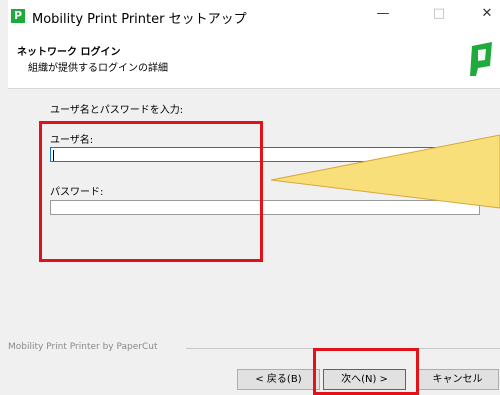 The height and width of the screenshot is (395, 500). Describe the element at coordinates (366, 371) in the screenshot. I see `next-button-highlight-box` at that location.